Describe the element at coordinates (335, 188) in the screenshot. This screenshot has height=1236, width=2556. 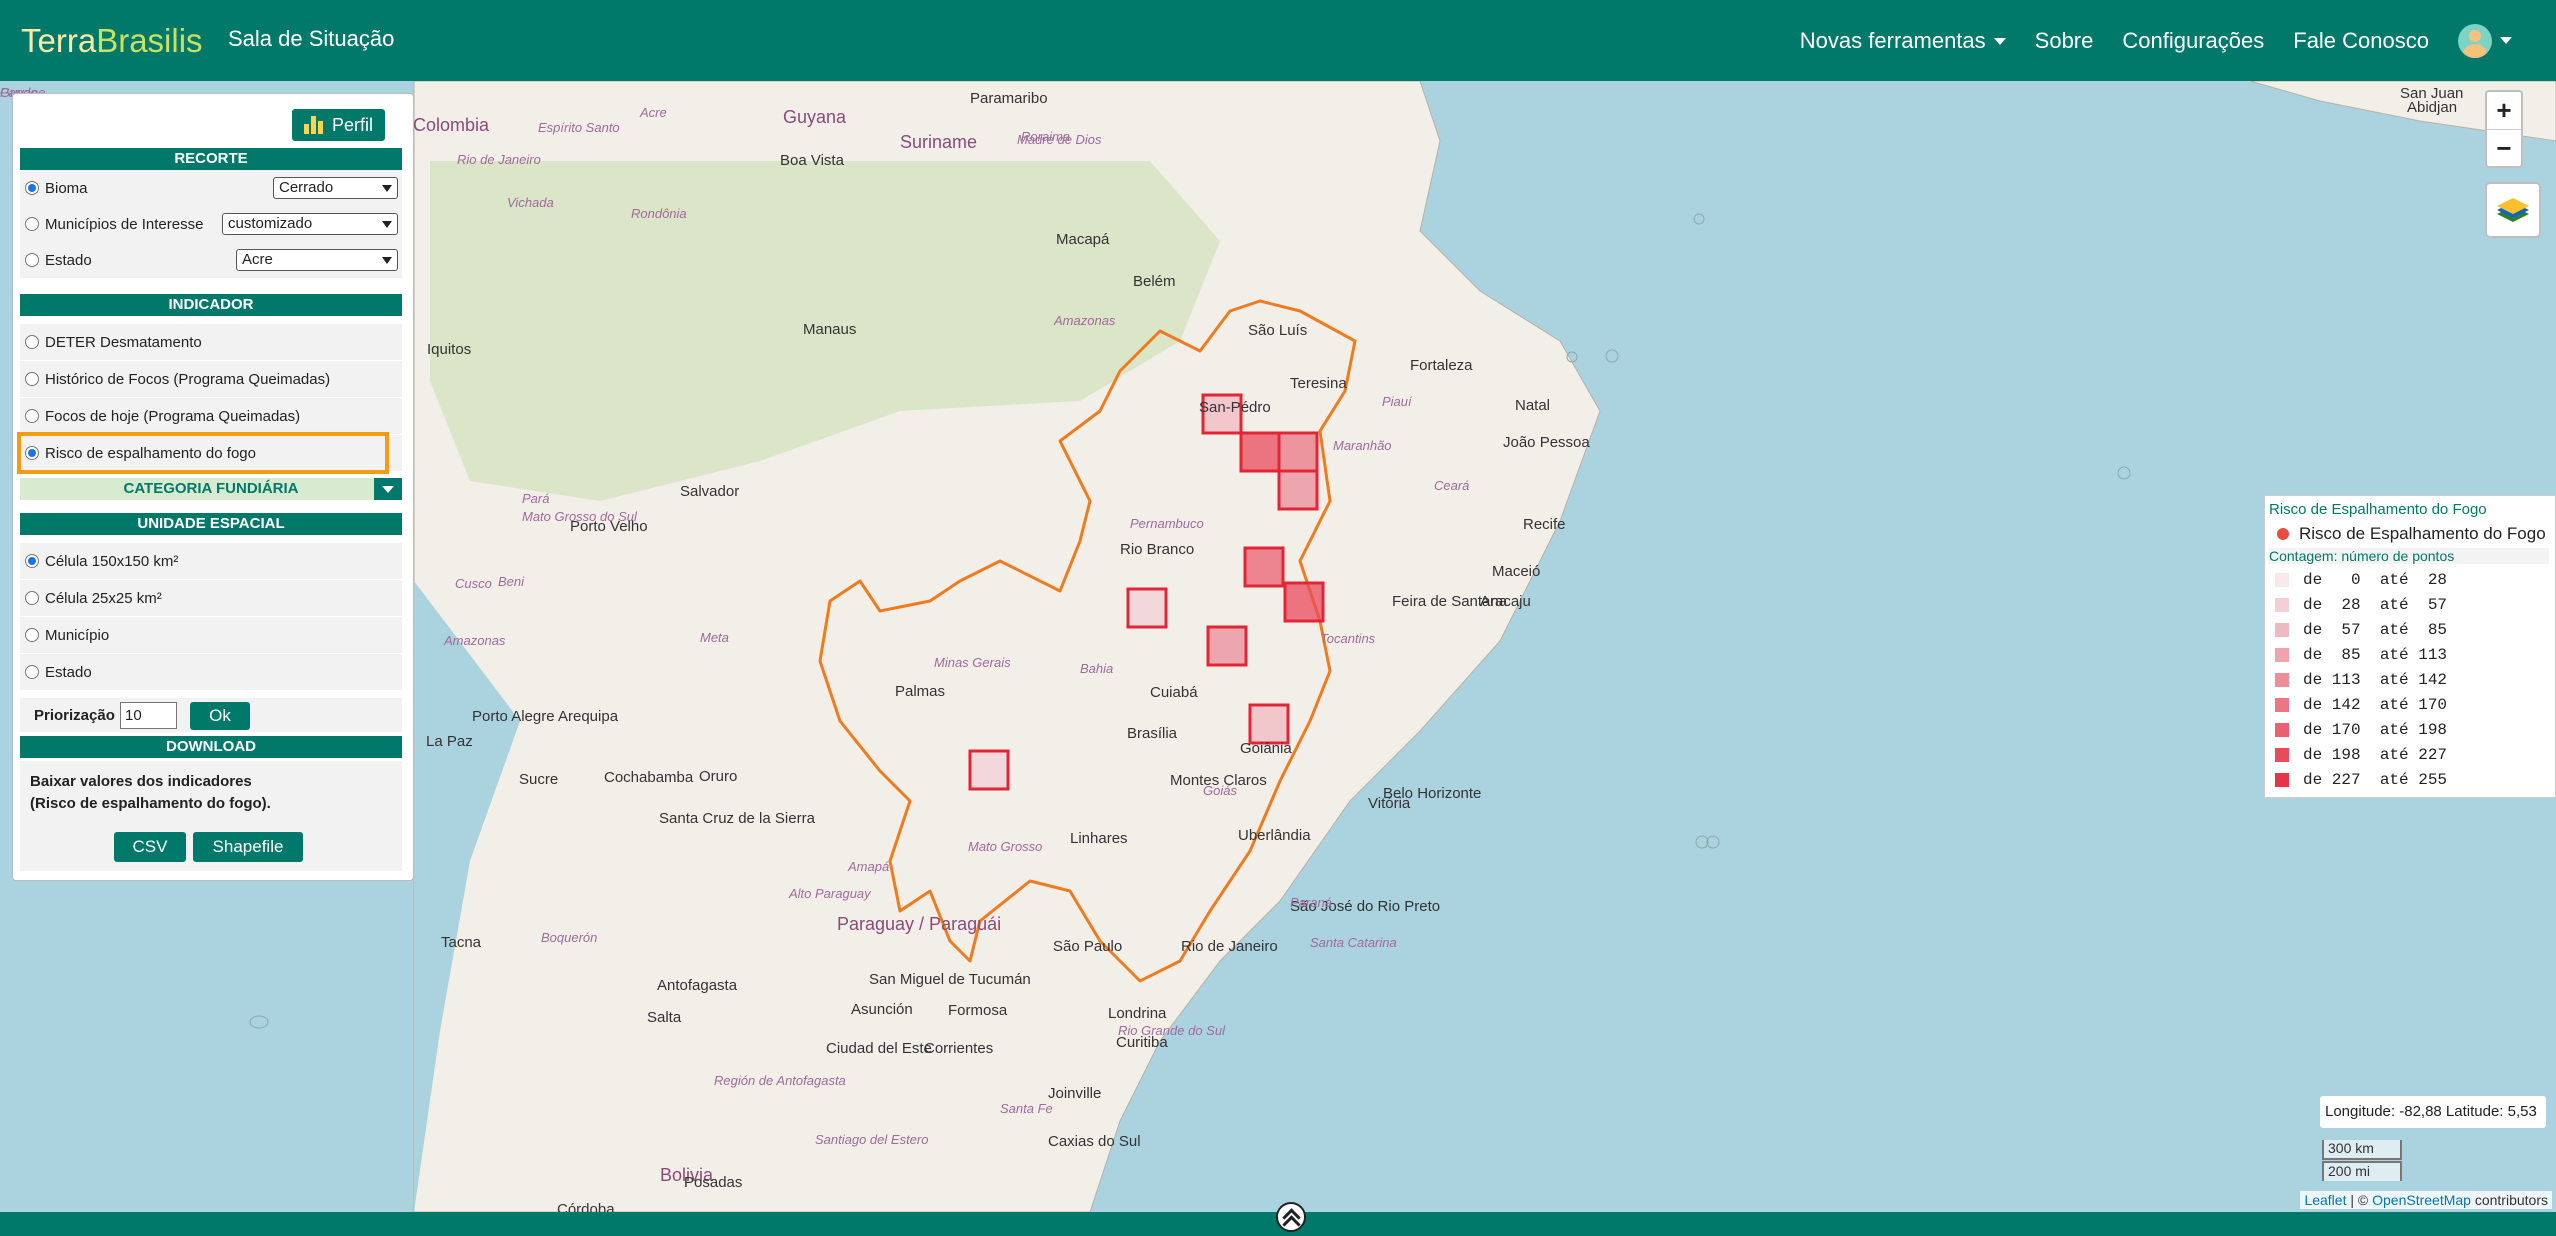
I see `bioma-select: Cerrado` at that location.